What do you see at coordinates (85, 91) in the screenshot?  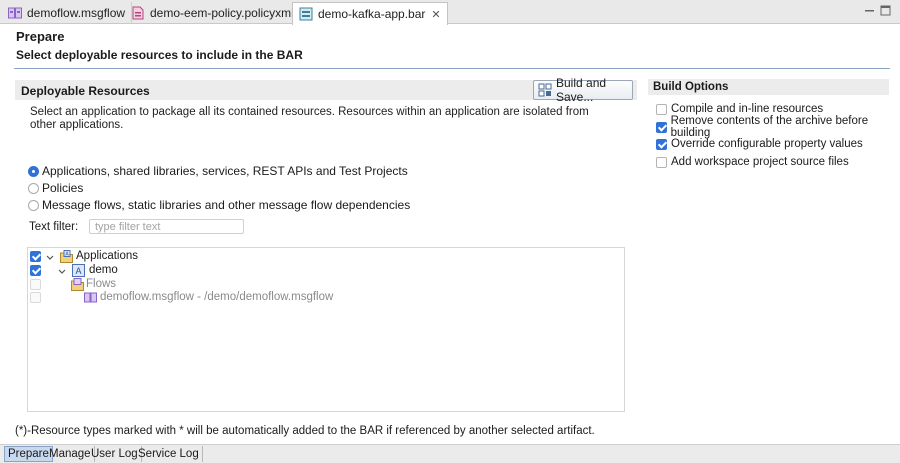 I see `section-title: Deployable Resources` at bounding box center [85, 91].